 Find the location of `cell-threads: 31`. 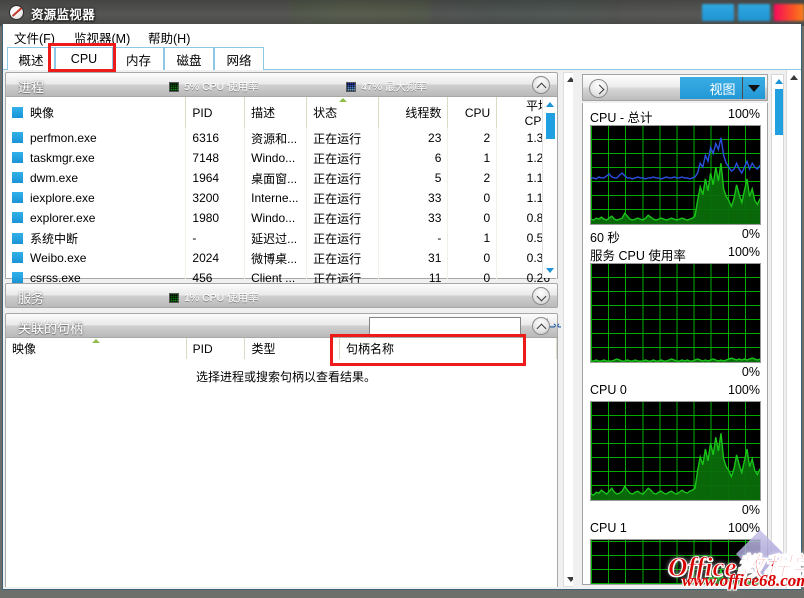

cell-threads: 31 is located at coordinates (413, 258).